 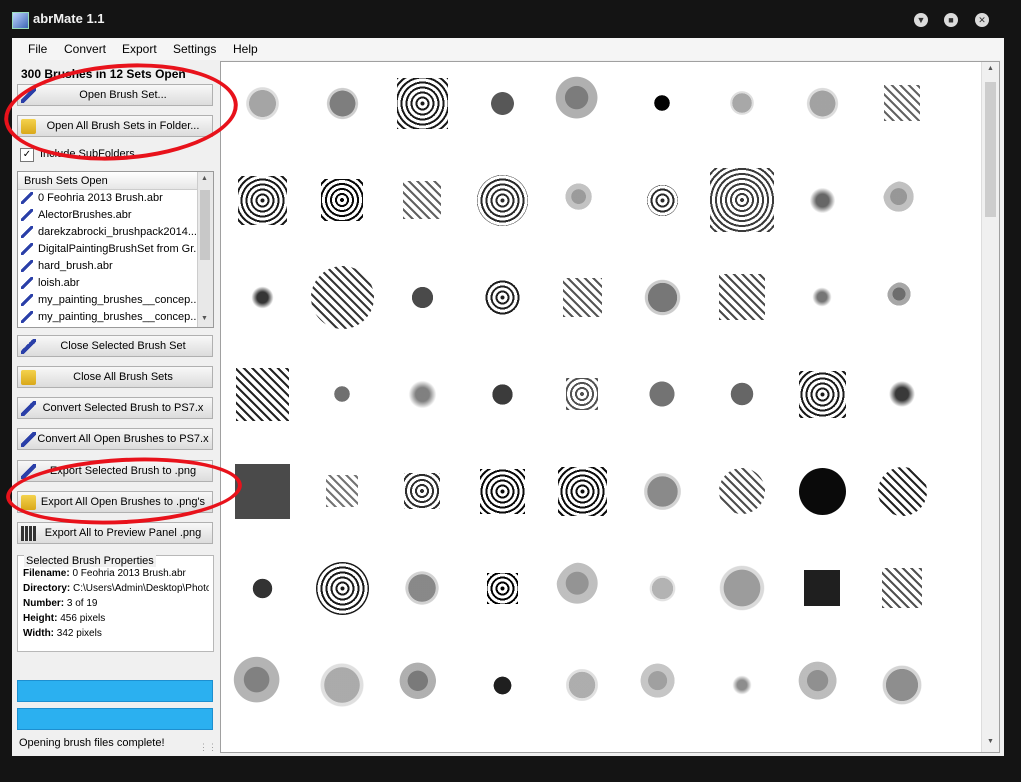 I want to click on resize-grip-icon: ⋮⋮, so click(x=208, y=747).